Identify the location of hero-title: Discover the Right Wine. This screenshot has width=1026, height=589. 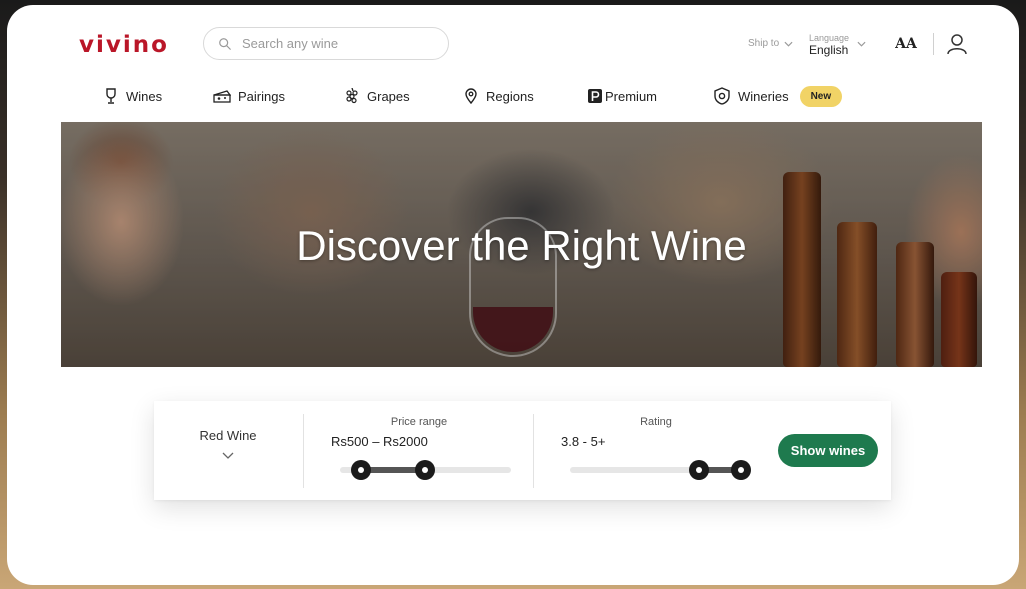
(521, 245).